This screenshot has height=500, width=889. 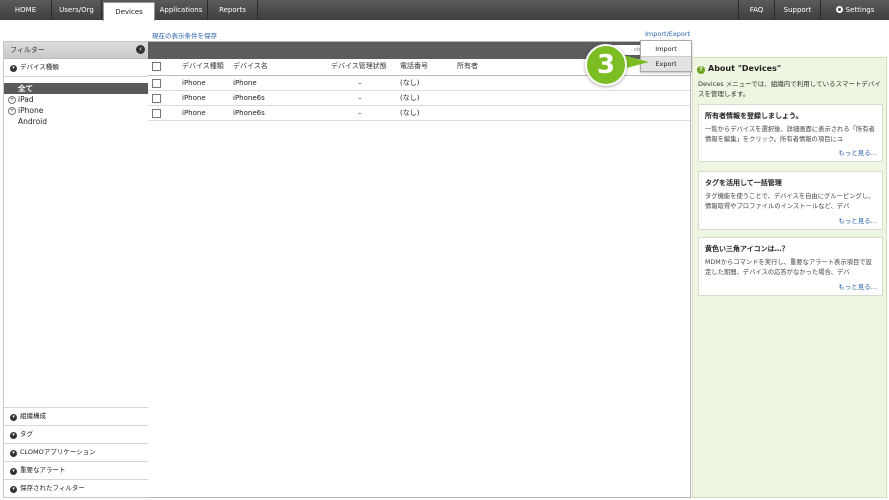 I want to click on tree-item-all: 全て, so click(x=76, y=88).